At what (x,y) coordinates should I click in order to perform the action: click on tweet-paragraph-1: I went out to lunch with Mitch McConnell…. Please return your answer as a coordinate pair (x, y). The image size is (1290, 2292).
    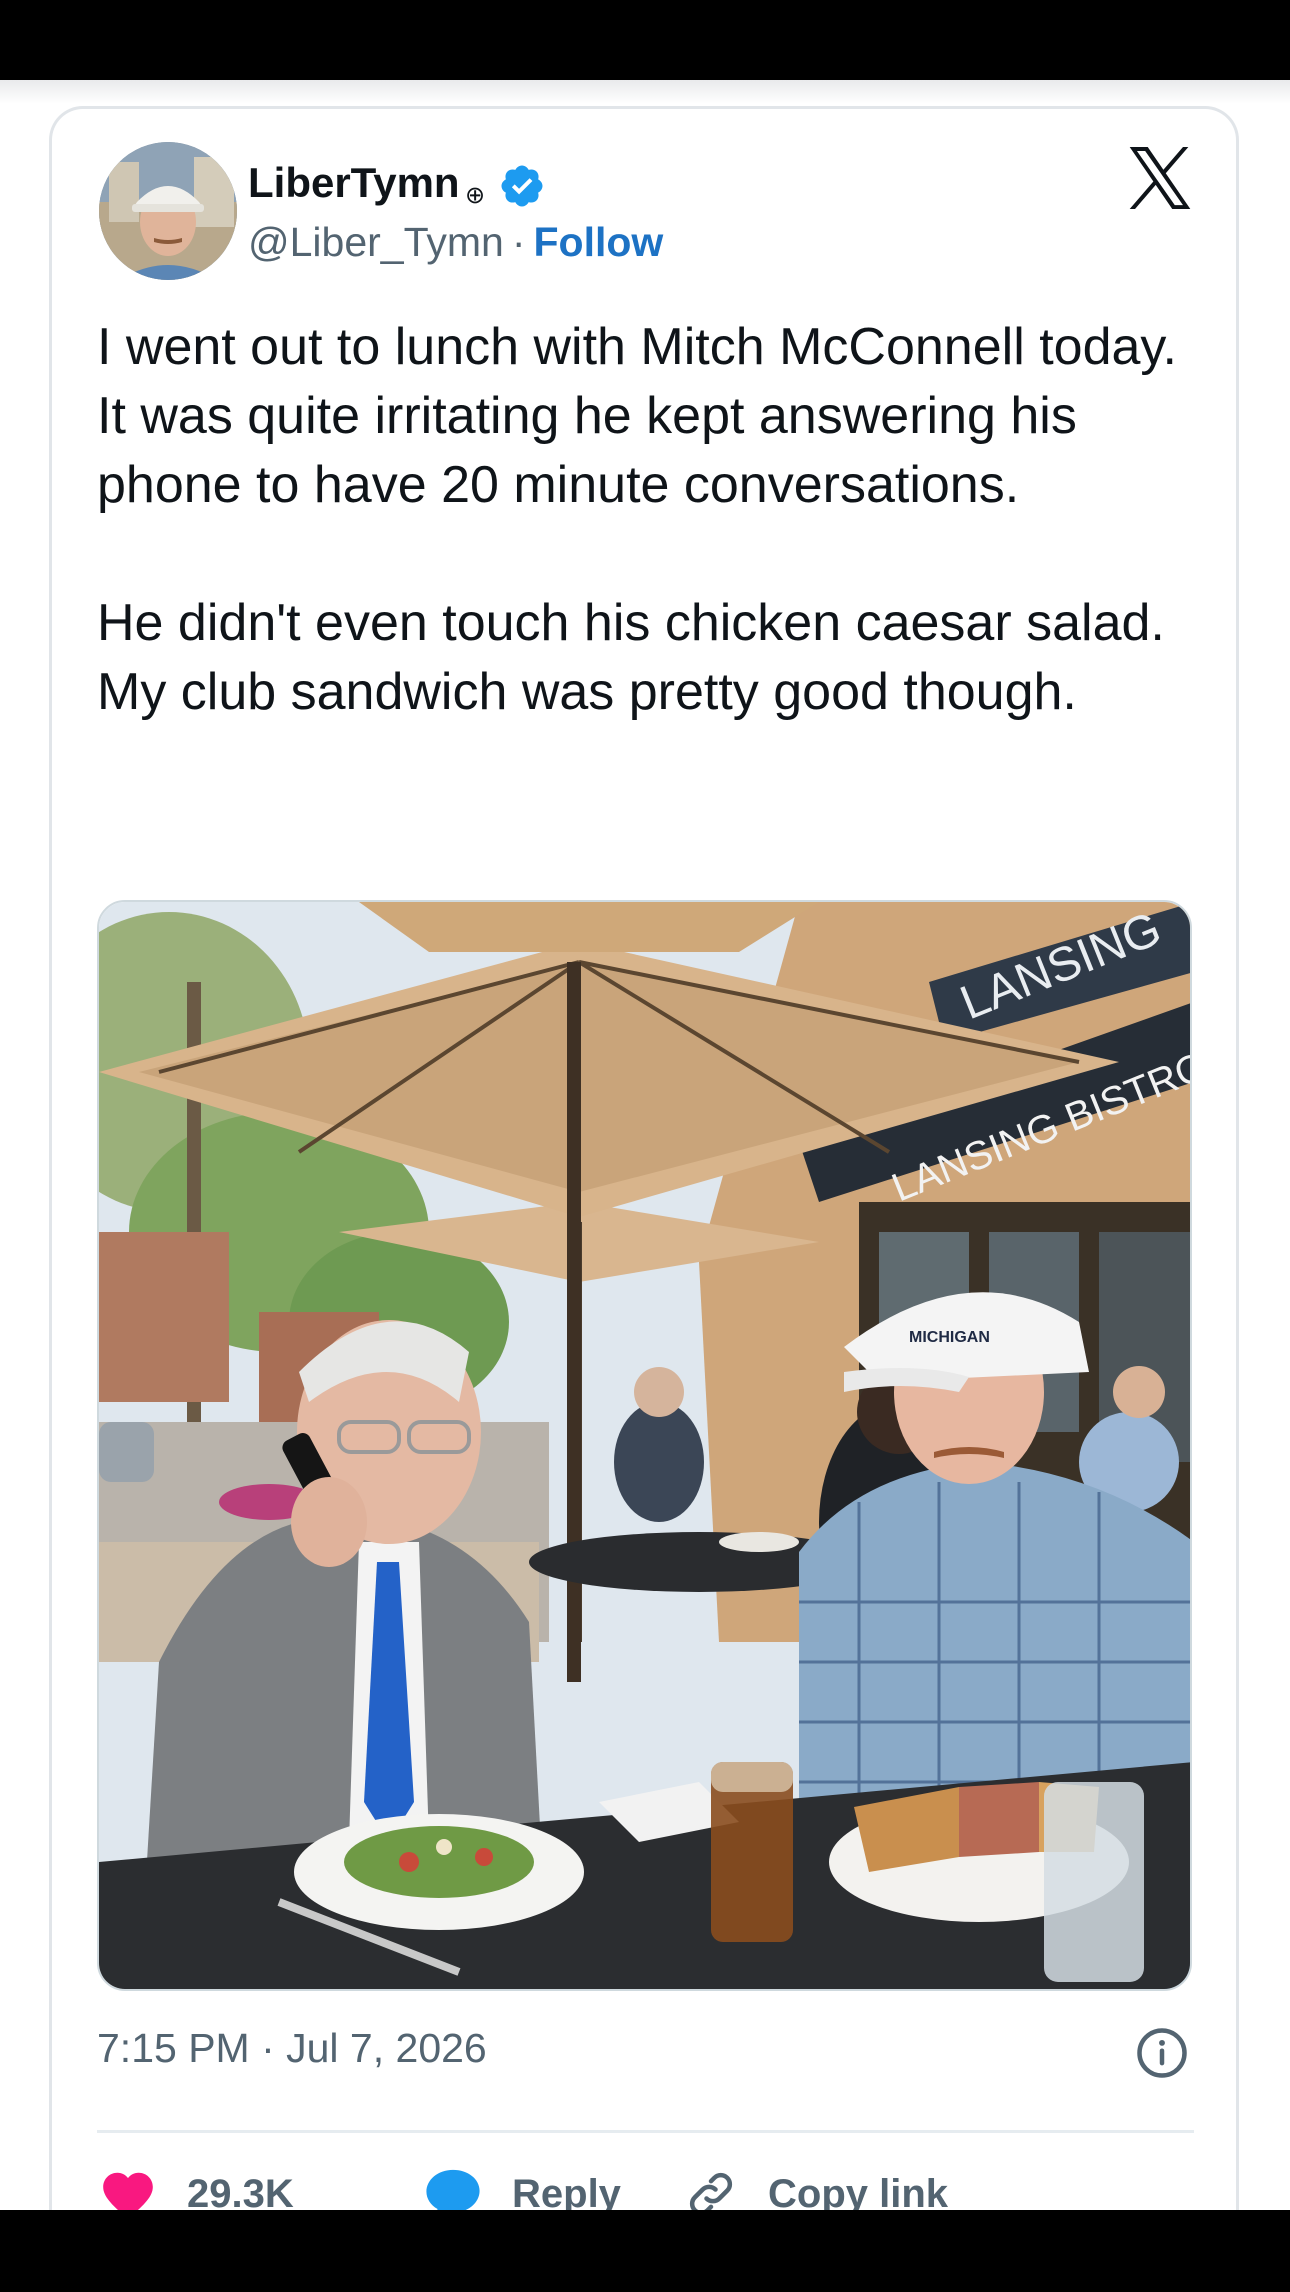
    Looking at the image, I should click on (637, 416).